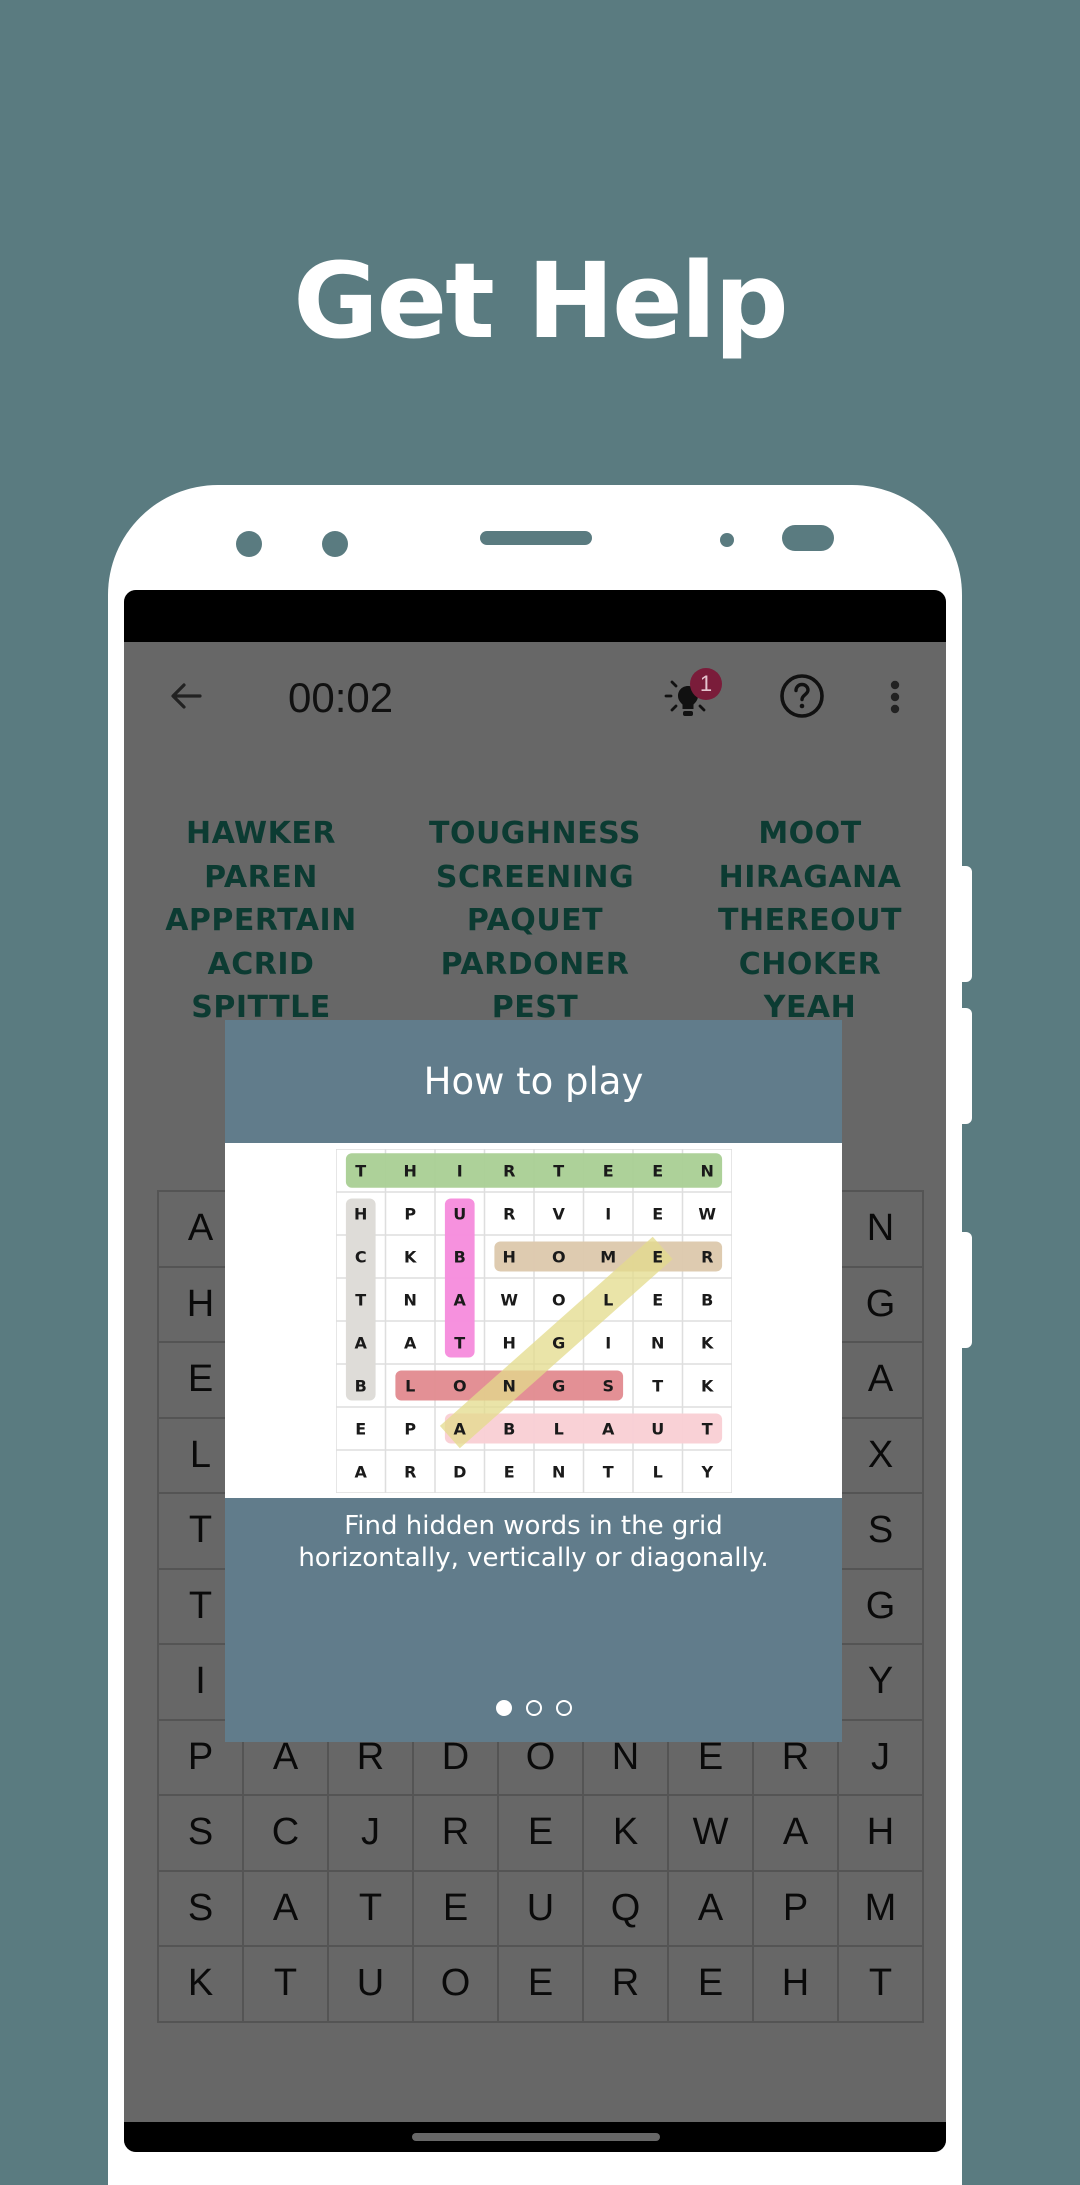  I want to click on home-gesture-bar, so click(536, 2137).